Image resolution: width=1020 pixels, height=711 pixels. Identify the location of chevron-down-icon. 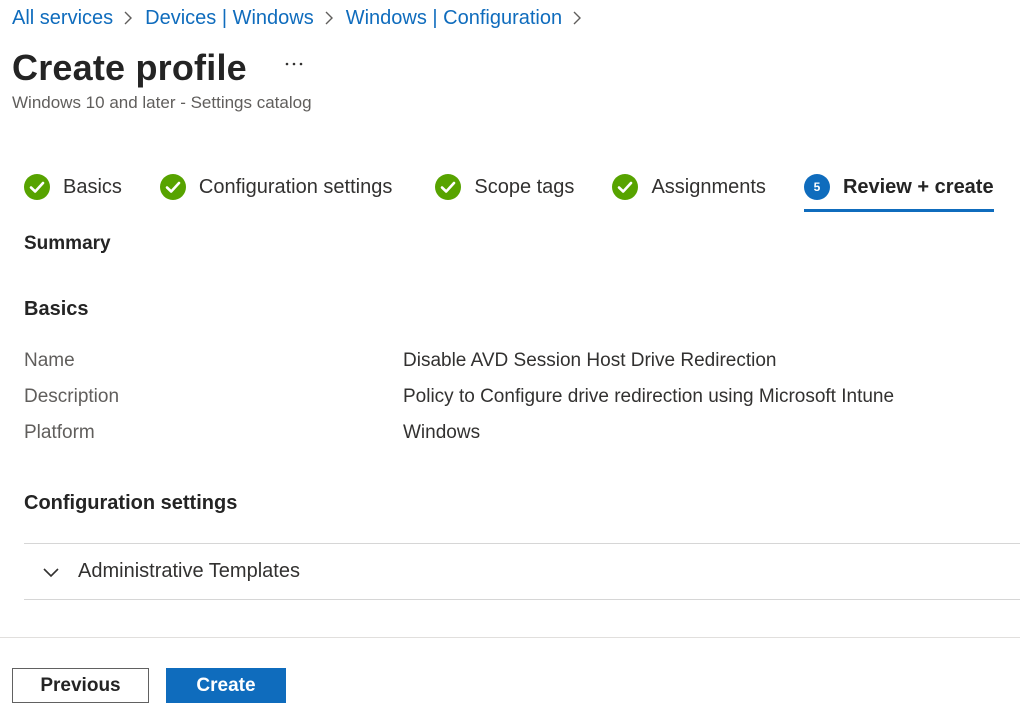
(51, 572).